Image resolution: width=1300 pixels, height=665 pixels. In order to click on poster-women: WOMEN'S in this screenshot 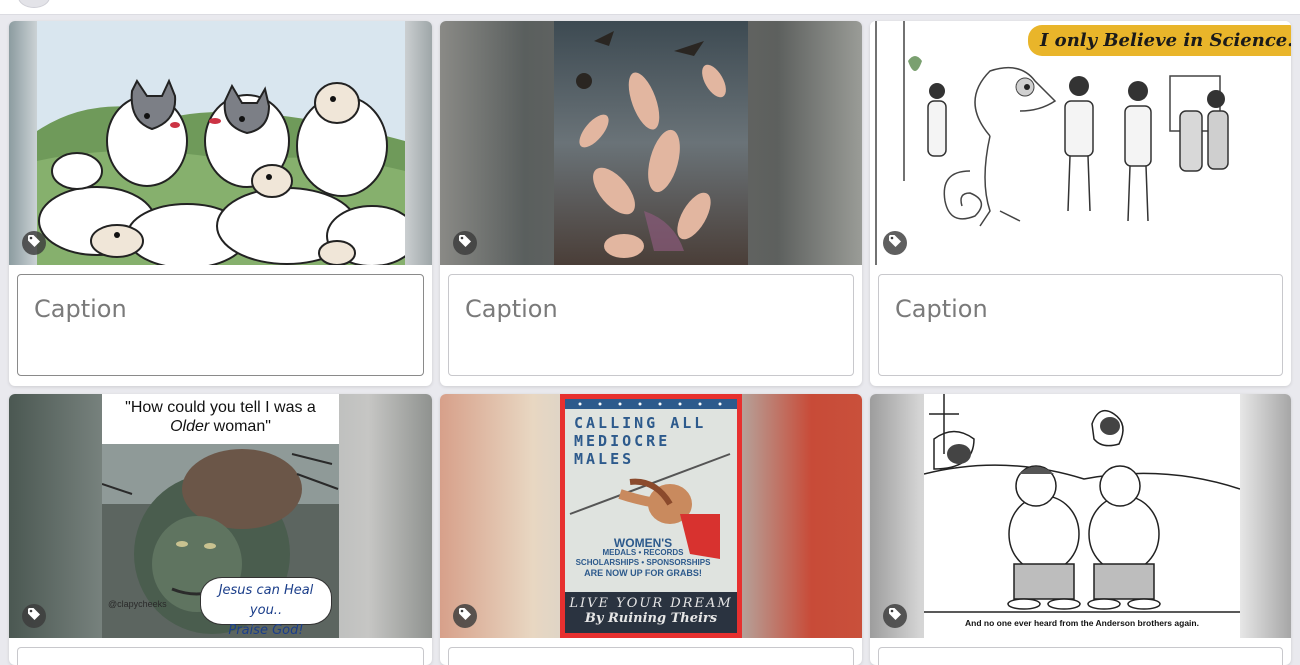, I will do `click(643, 543)`.